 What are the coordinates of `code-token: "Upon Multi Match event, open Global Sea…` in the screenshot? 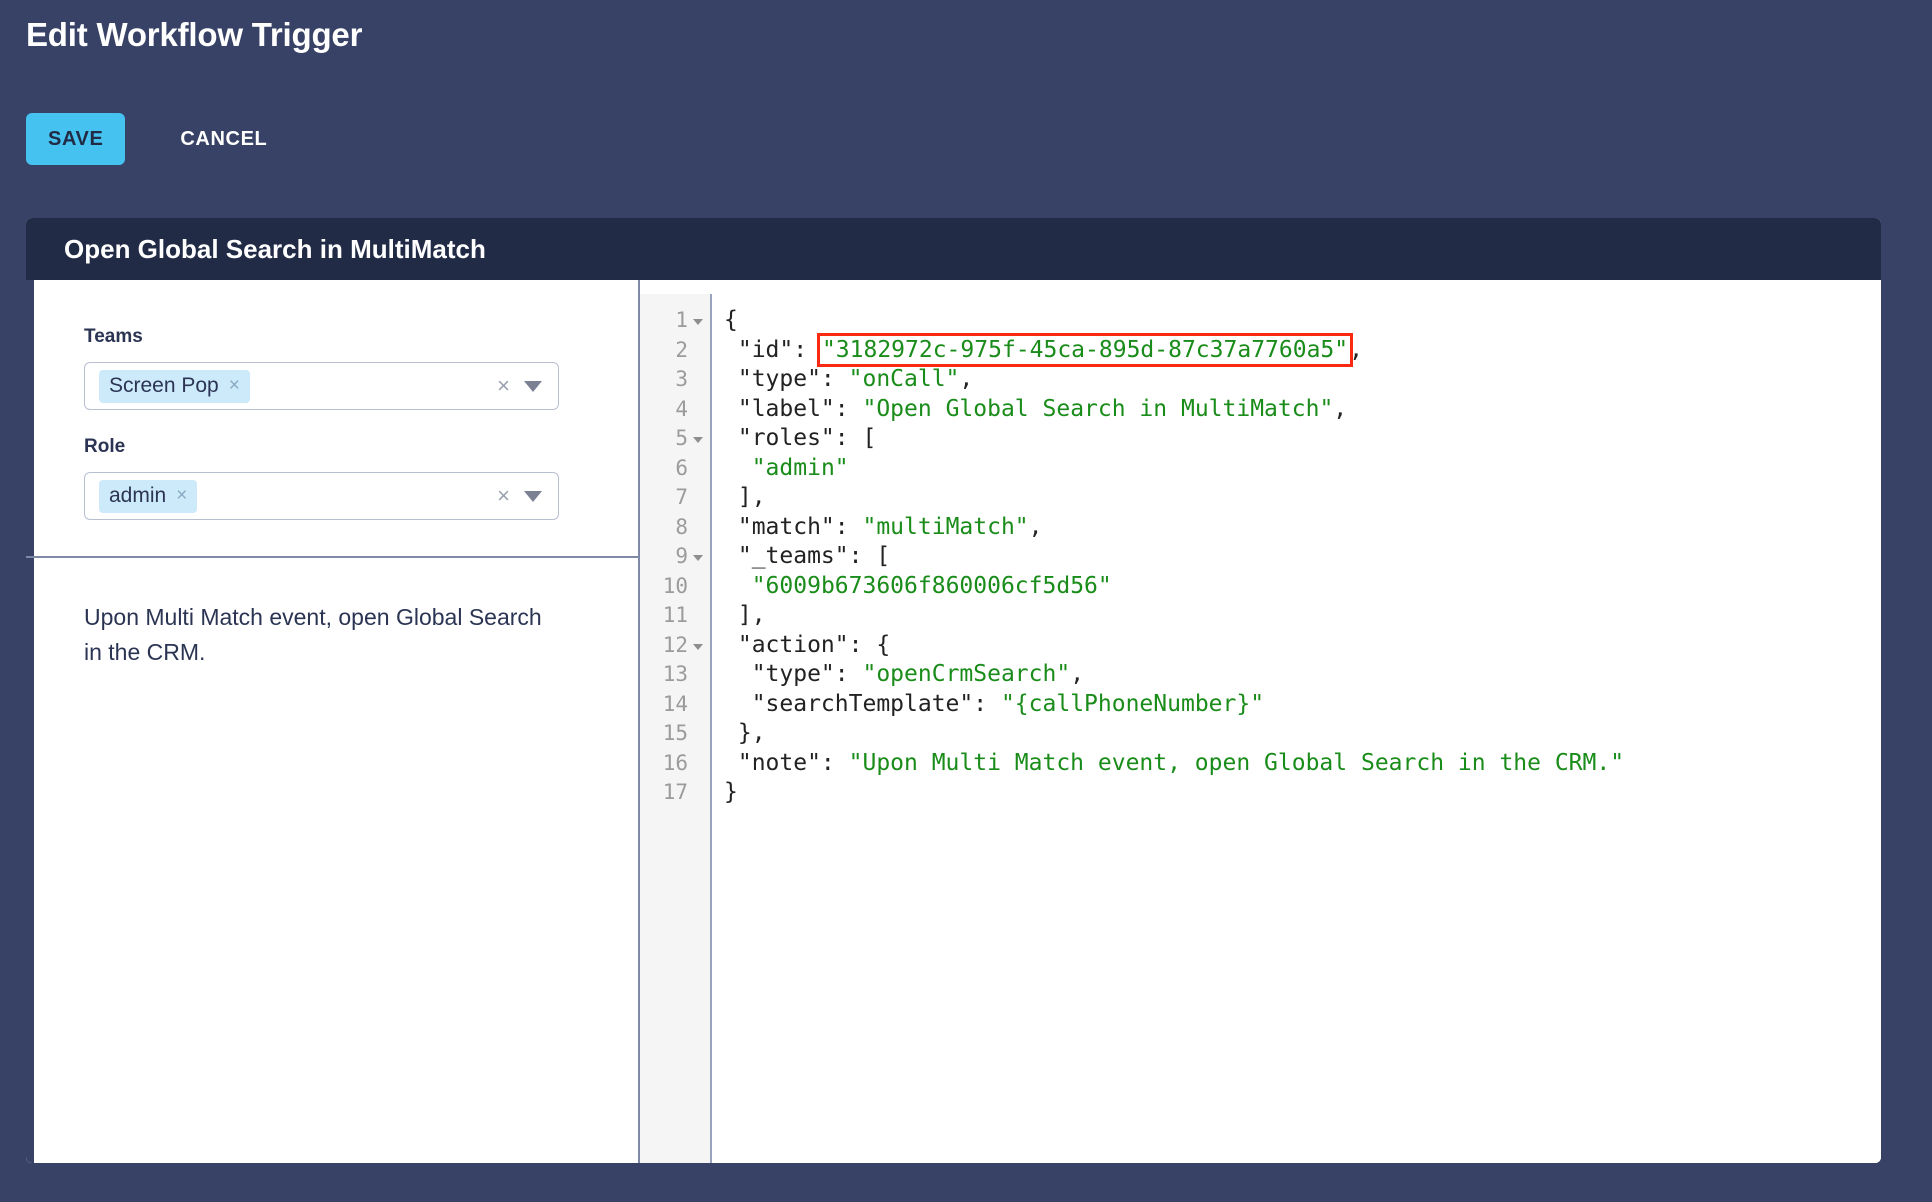 It's located at (1236, 762).